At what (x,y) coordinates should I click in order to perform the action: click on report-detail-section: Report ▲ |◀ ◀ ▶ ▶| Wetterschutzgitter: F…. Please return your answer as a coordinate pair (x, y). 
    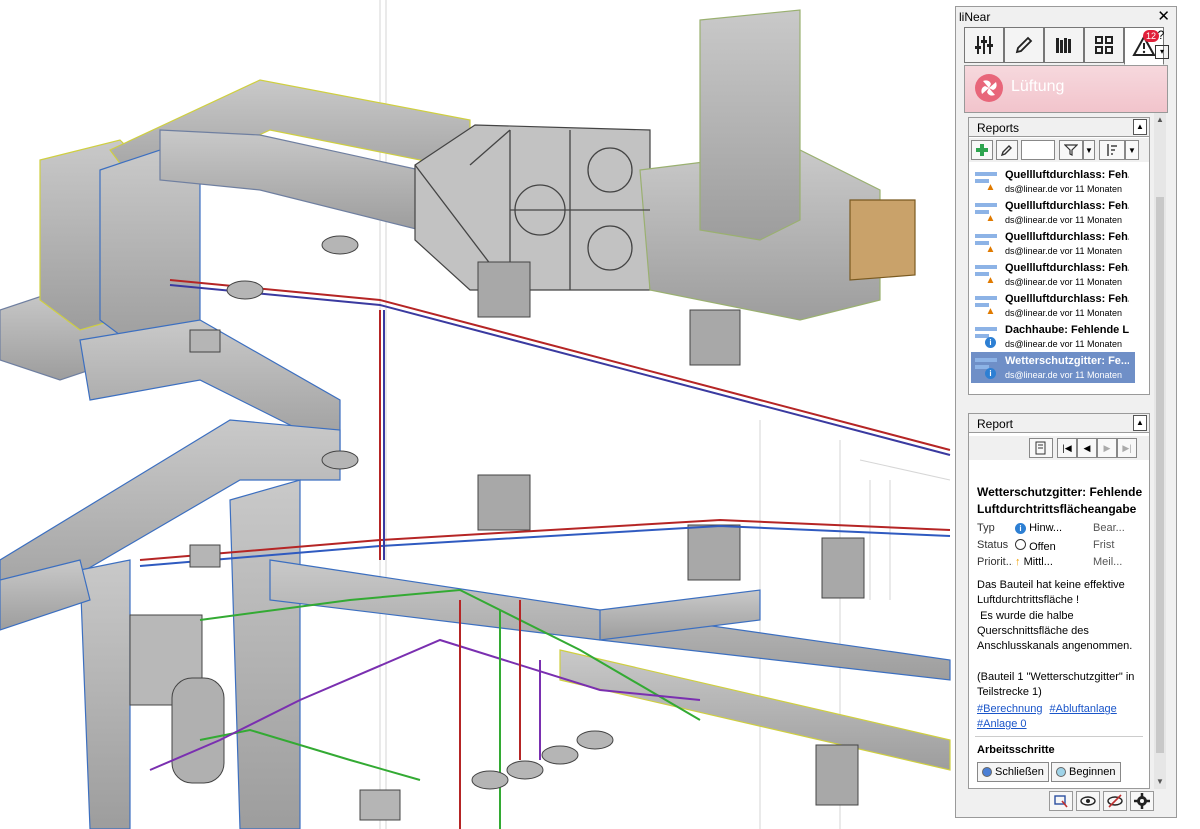
    Looking at the image, I should click on (1059, 601).